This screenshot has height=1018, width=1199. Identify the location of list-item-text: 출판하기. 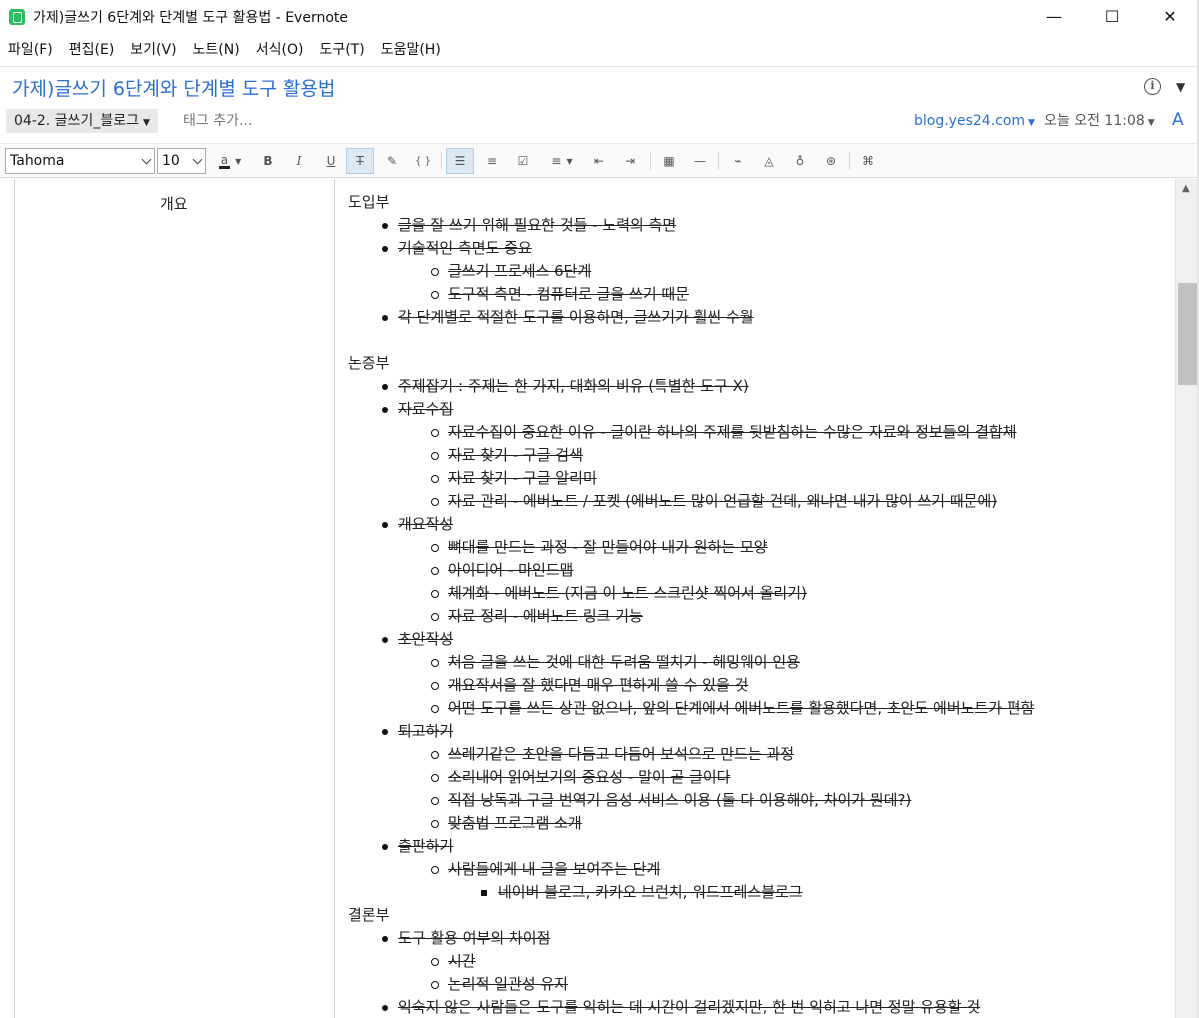
(426, 846).